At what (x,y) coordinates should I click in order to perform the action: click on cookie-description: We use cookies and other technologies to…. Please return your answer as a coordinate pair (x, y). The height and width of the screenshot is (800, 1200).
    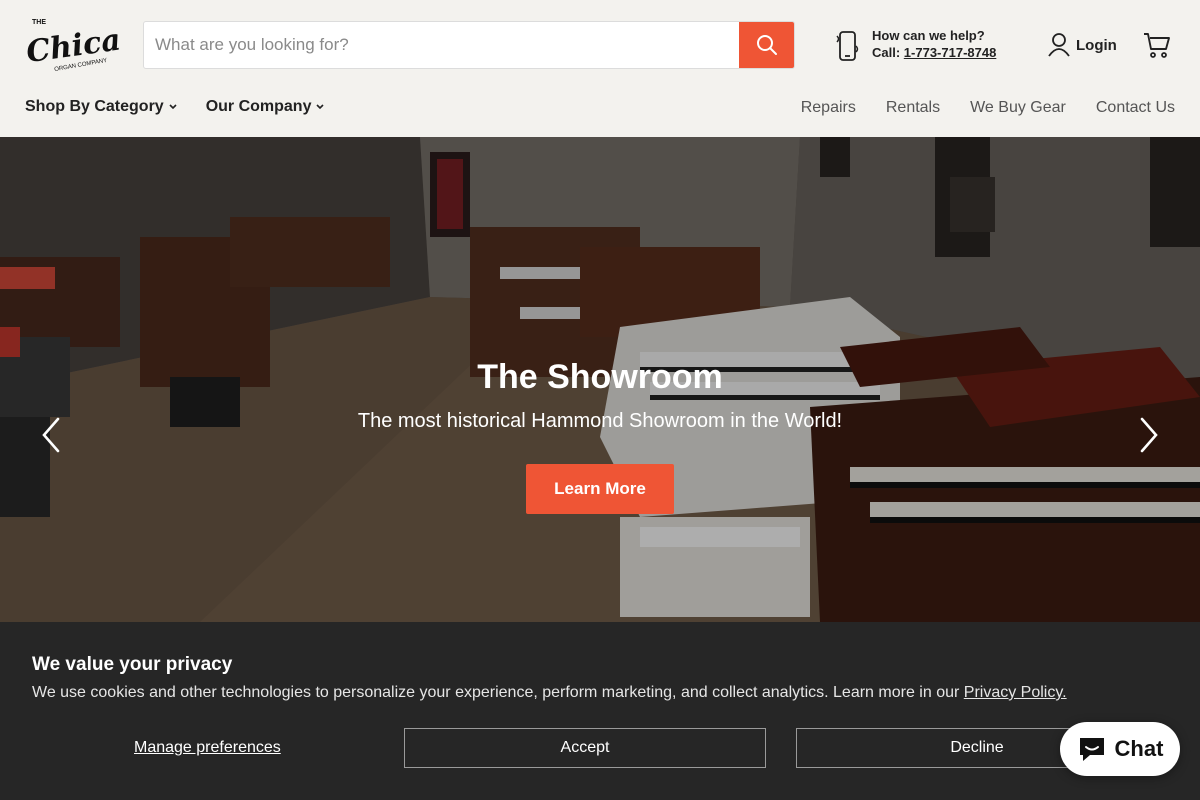
    Looking at the image, I should click on (498, 692).